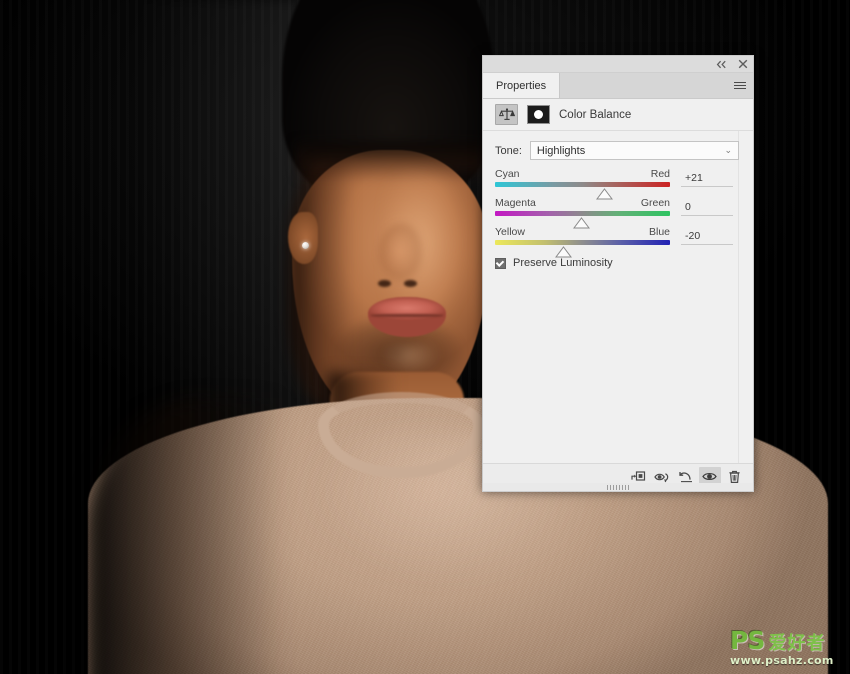 This screenshot has height=674, width=850. What do you see at coordinates (582, 232) in the screenshot?
I see `slider-yellow-blue-labels: Yellow Blue` at bounding box center [582, 232].